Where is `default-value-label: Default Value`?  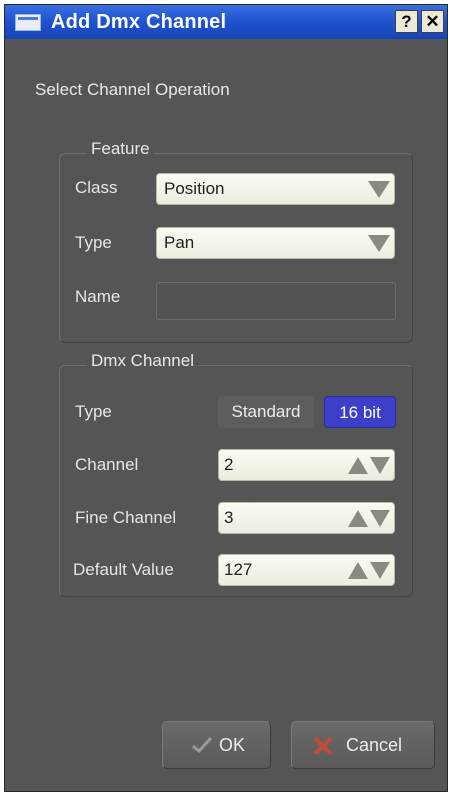 default-value-label: Default Value is located at coordinates (123, 569).